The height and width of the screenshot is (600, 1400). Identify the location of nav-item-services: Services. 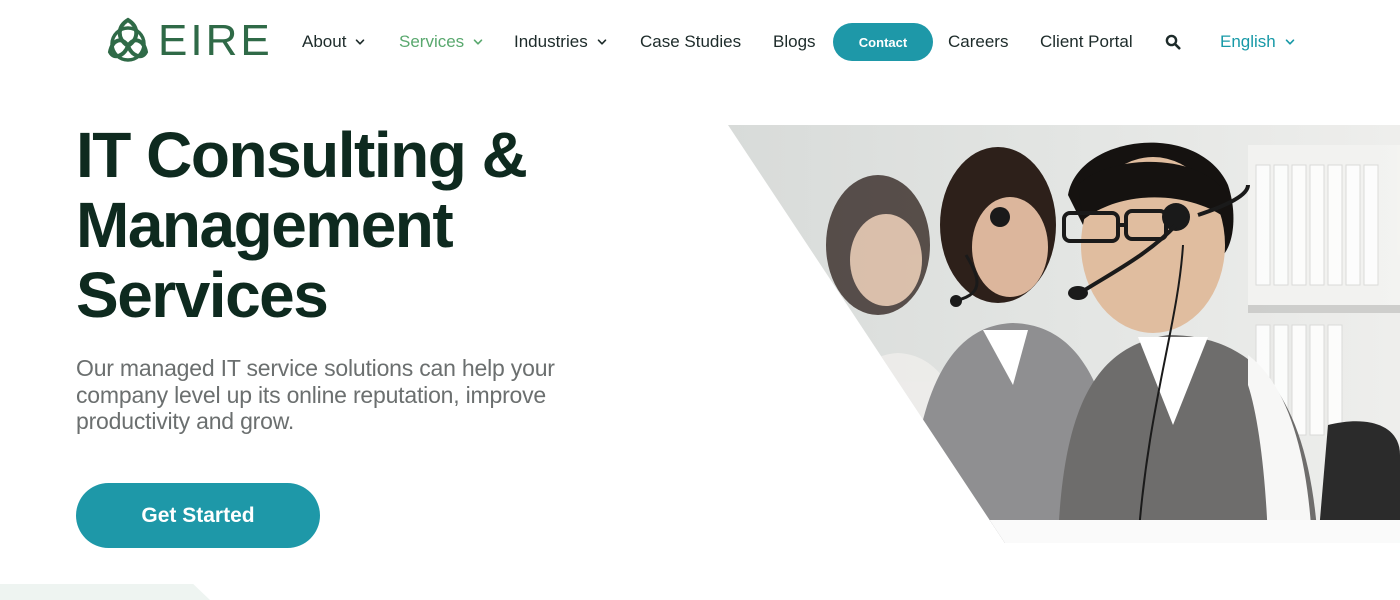
(441, 42).